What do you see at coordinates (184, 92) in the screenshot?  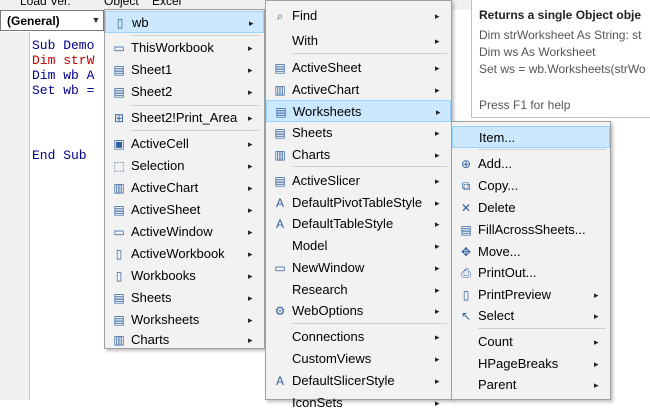 I see `menu-item-sheet2: ▤ Sheet2 ▸` at bounding box center [184, 92].